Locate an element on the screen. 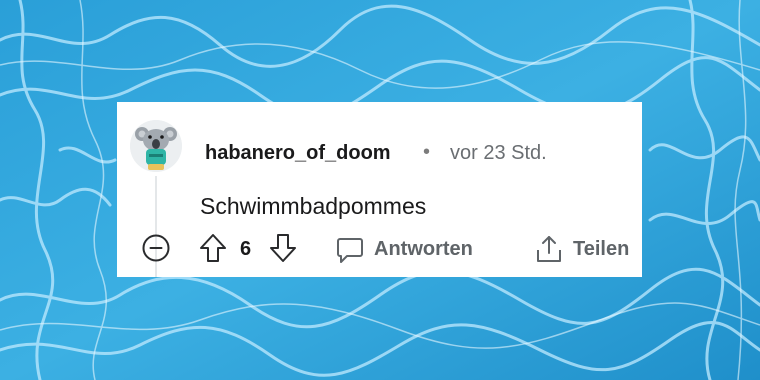  vote-score: 6 is located at coordinates (246, 249).